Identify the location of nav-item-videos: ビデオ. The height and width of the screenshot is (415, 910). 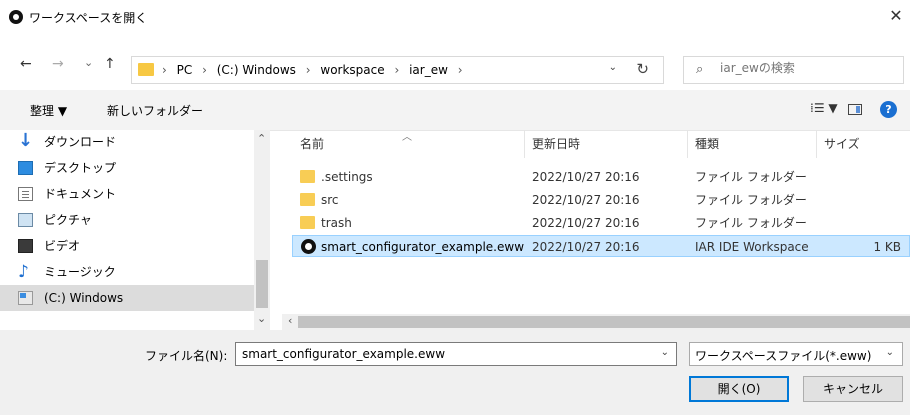
(127, 246).